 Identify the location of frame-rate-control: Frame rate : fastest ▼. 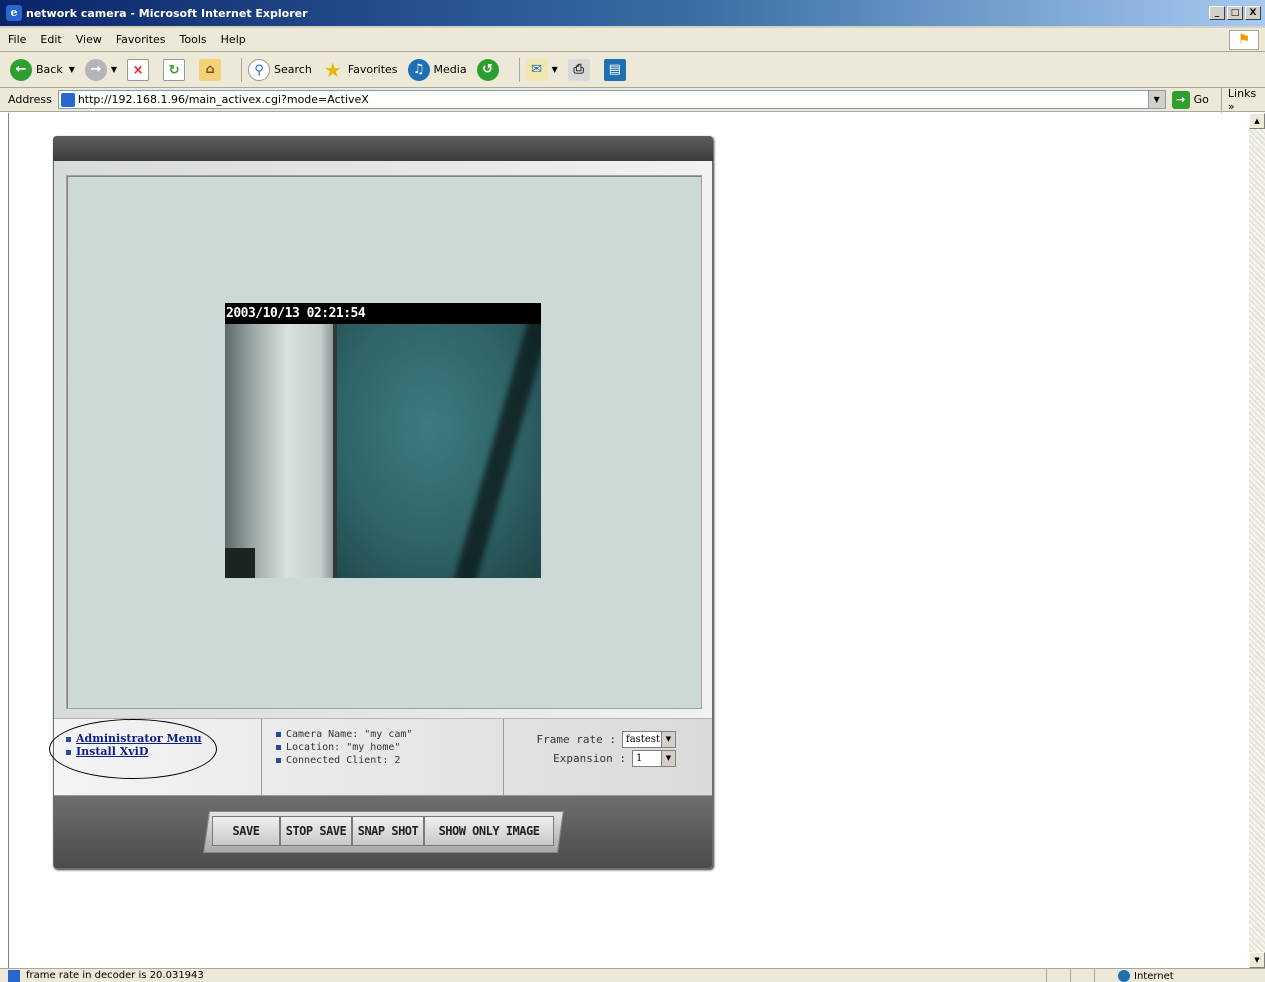
(606, 739).